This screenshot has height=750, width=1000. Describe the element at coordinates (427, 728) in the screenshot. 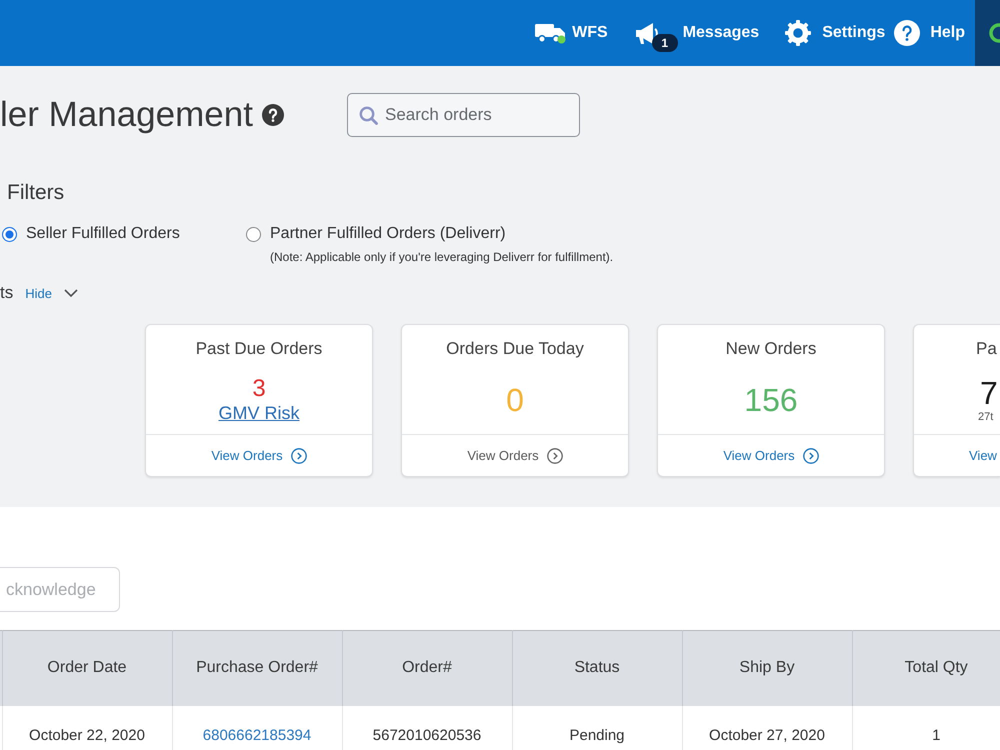

I see `table-cell: 5672010620536` at that location.